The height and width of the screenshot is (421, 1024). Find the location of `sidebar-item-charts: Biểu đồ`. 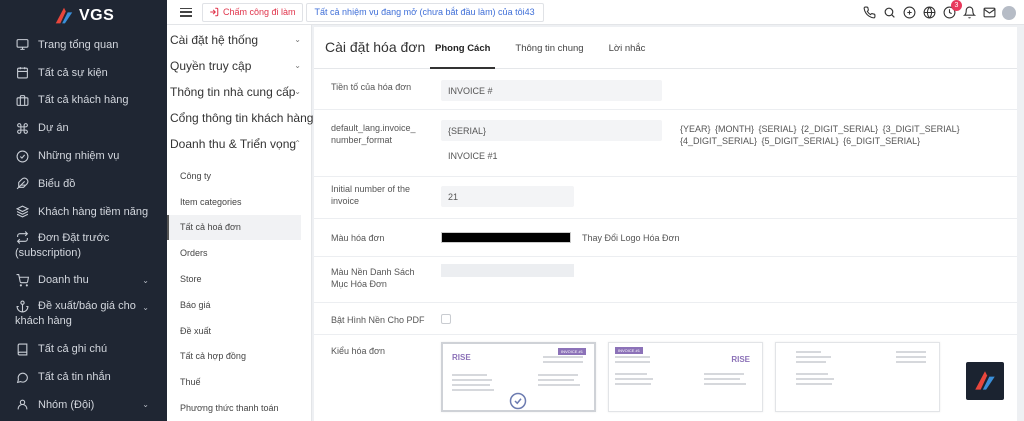

sidebar-item-charts: Biểu đồ is located at coordinates (83, 184).